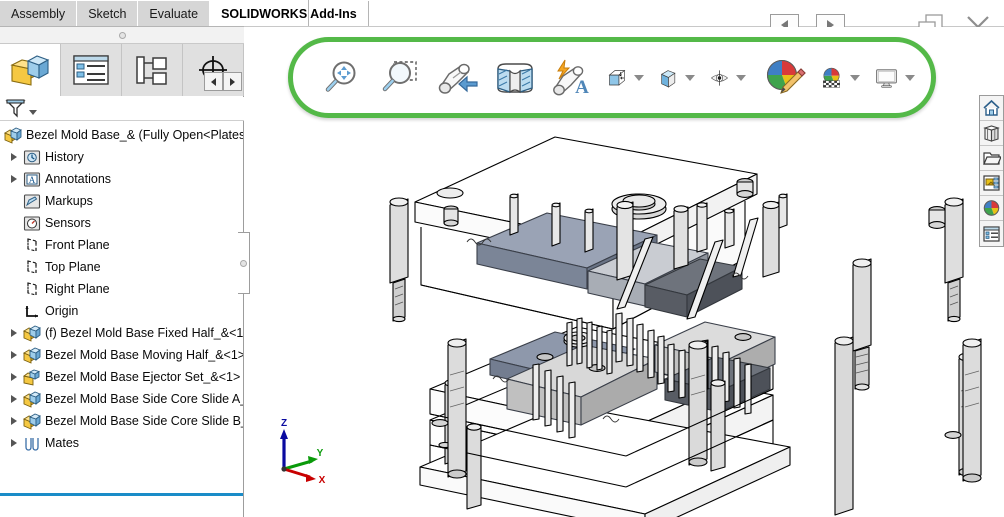 Image resolution: width=1004 pixels, height=517 pixels. What do you see at coordinates (68, 223) in the screenshot?
I see `tree-item-label: Sensors` at bounding box center [68, 223].